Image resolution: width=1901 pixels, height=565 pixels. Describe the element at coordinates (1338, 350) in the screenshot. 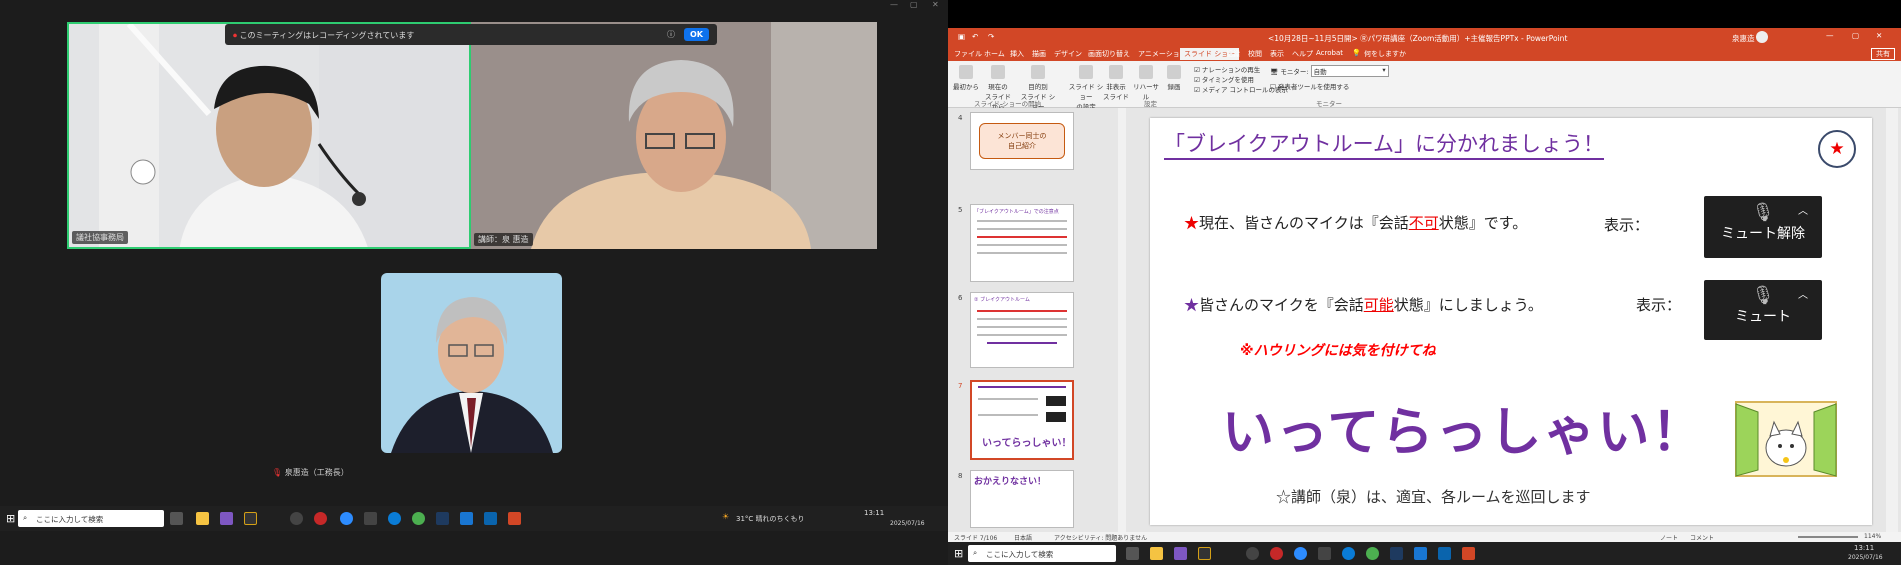

I see `howling-warning: ※ハウリングには気を付けてね` at that location.